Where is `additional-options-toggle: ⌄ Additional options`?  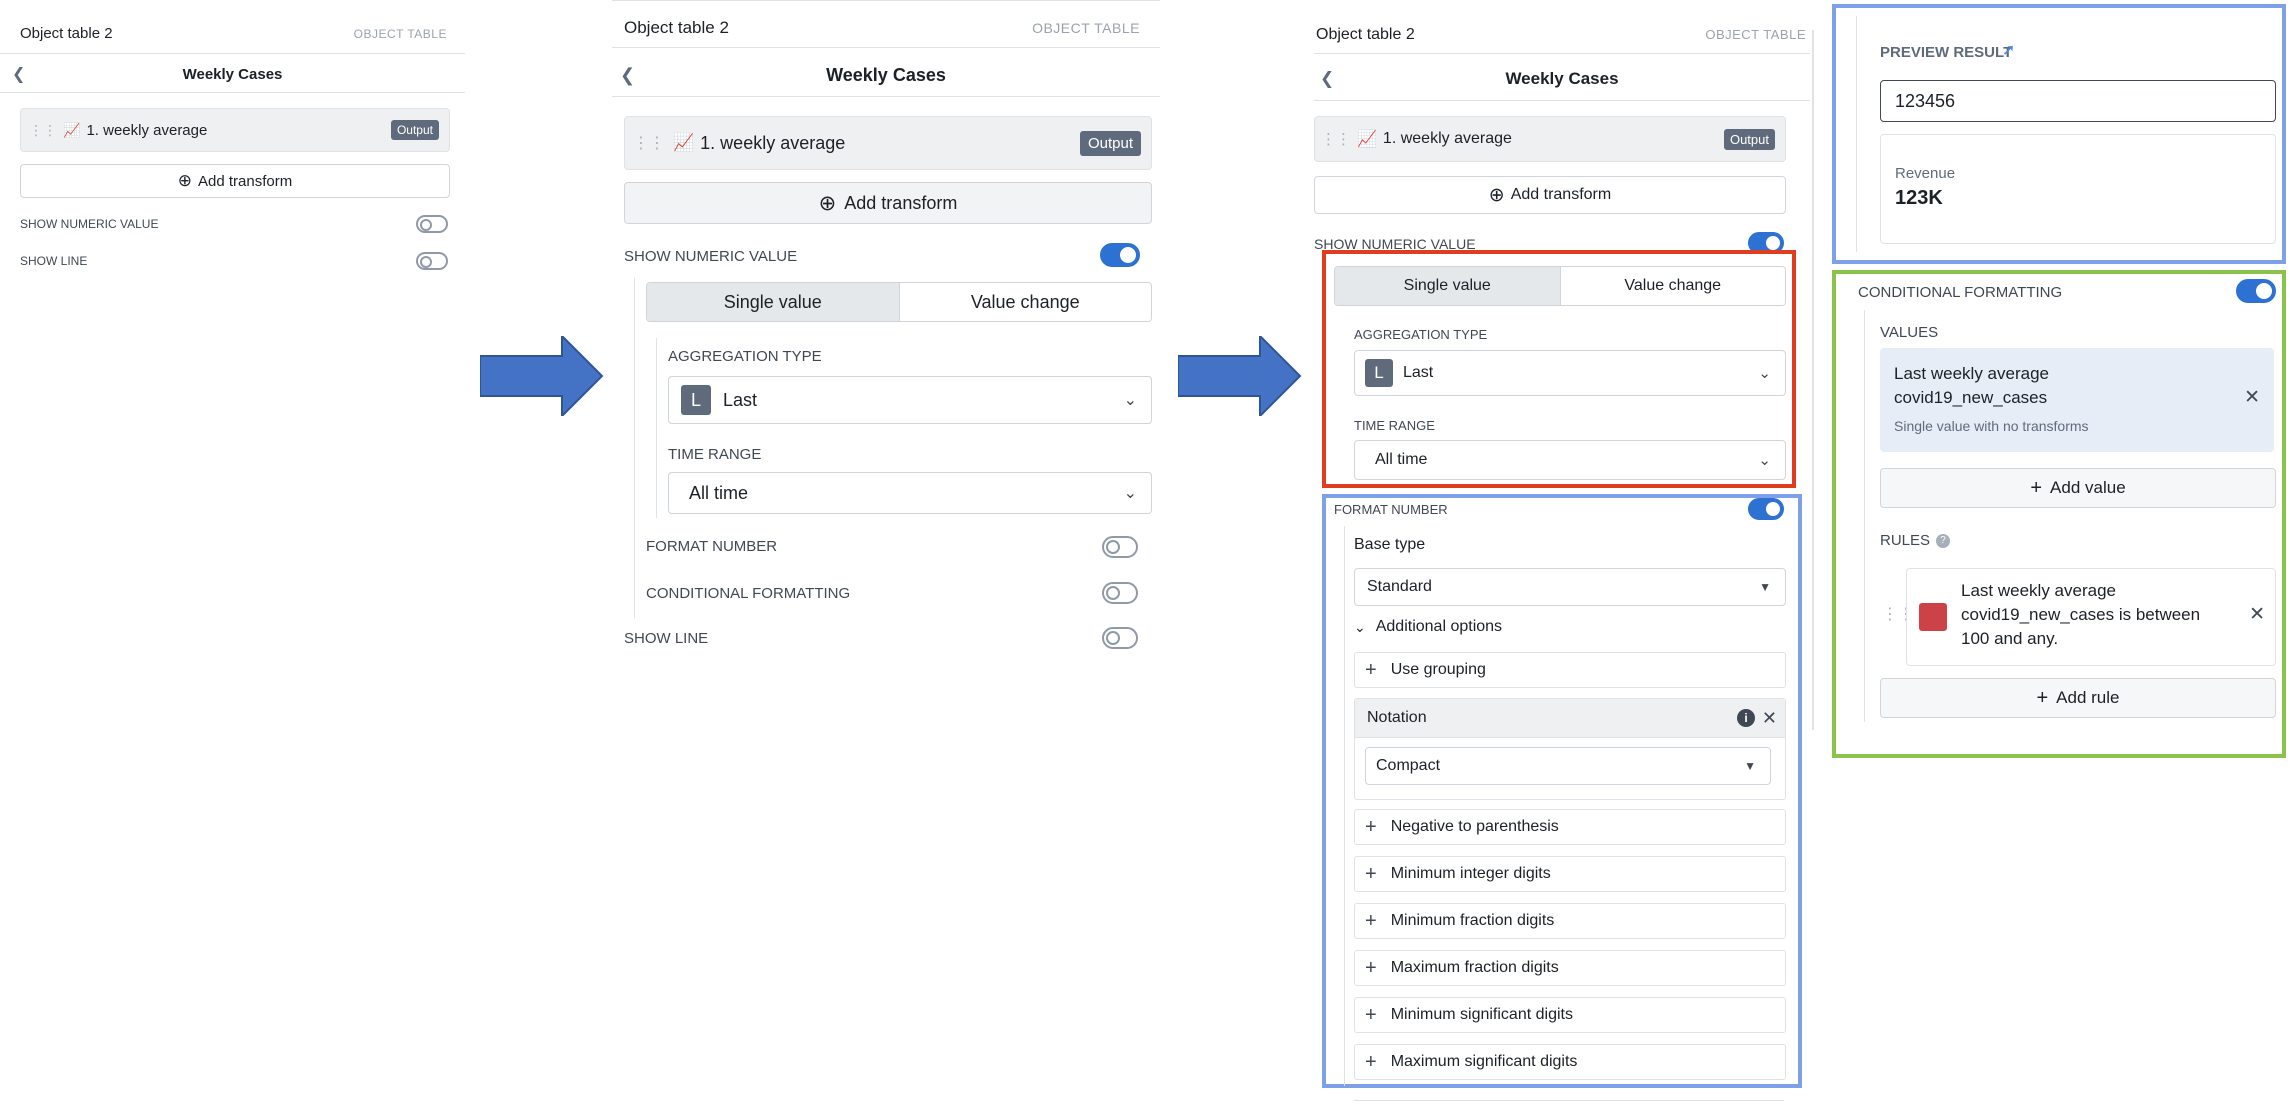
additional-options-toggle: ⌄ Additional options is located at coordinates (1428, 627).